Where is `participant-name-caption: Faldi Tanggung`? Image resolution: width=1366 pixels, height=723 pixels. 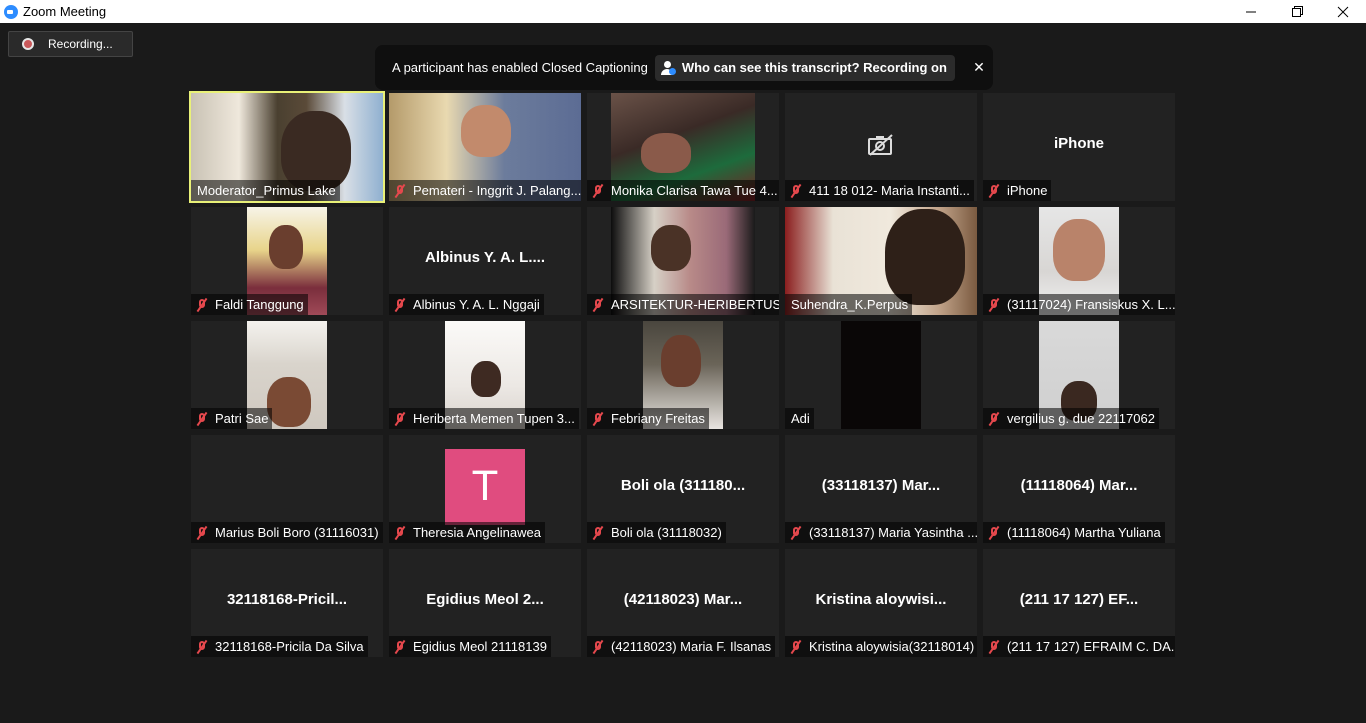 participant-name-caption: Faldi Tanggung is located at coordinates (249, 304).